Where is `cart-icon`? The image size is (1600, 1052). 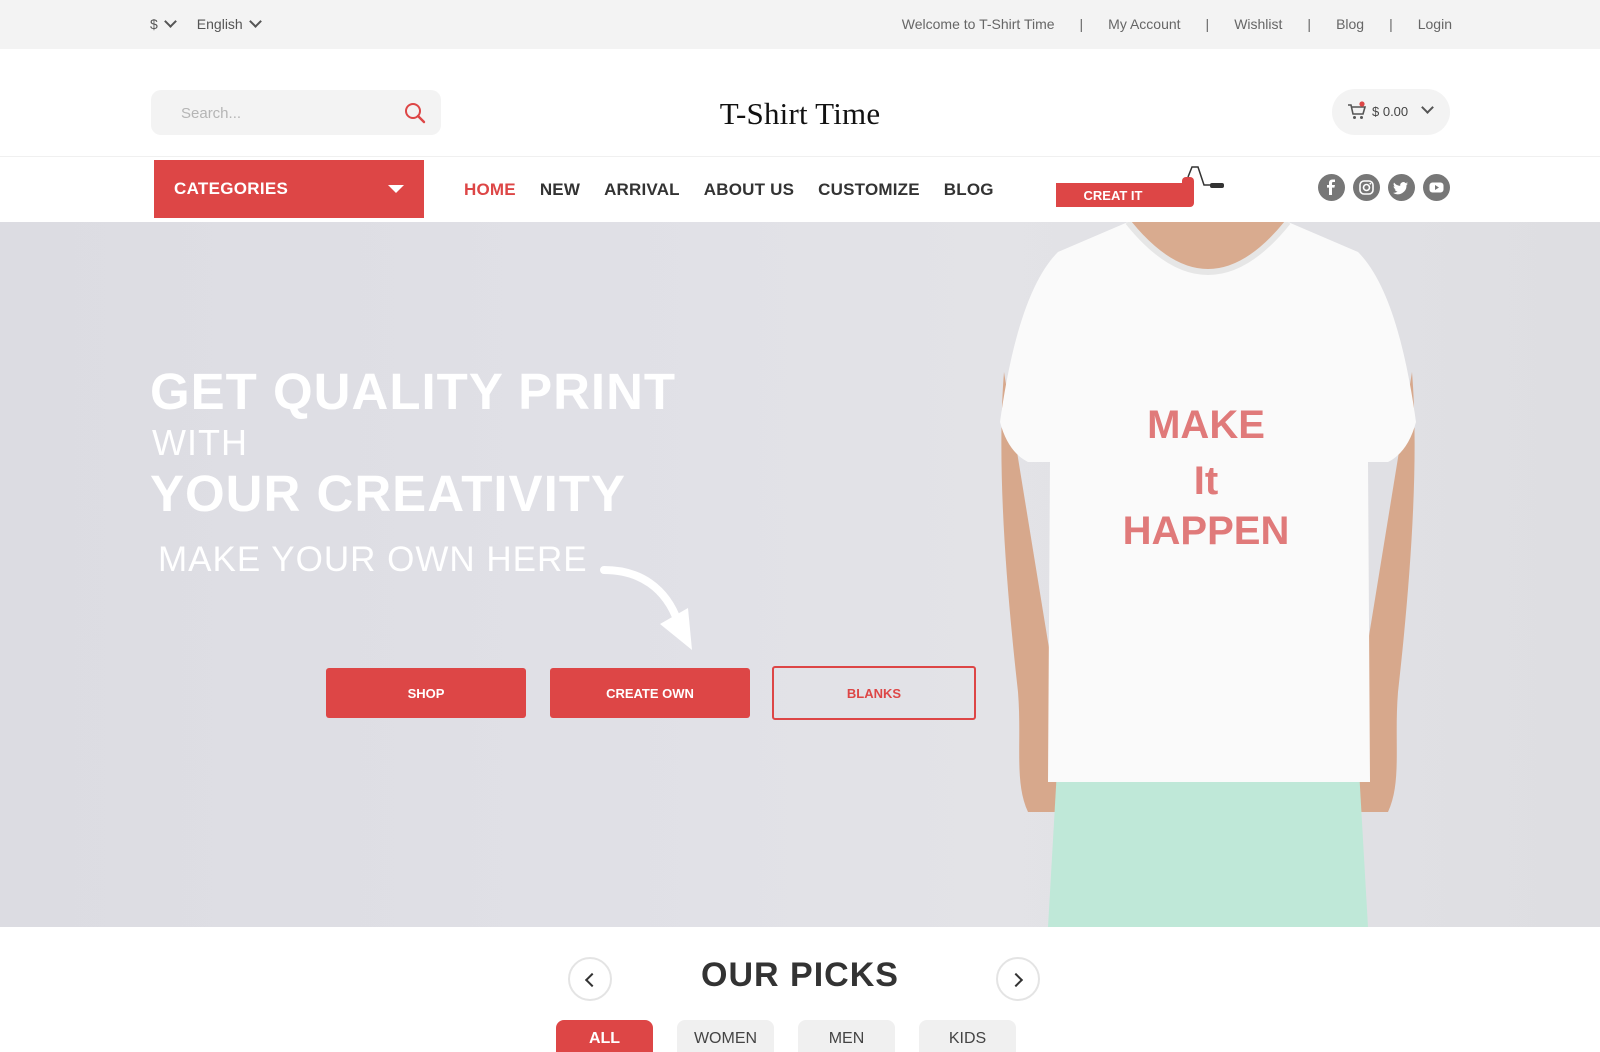
cart-icon is located at coordinates (1357, 110).